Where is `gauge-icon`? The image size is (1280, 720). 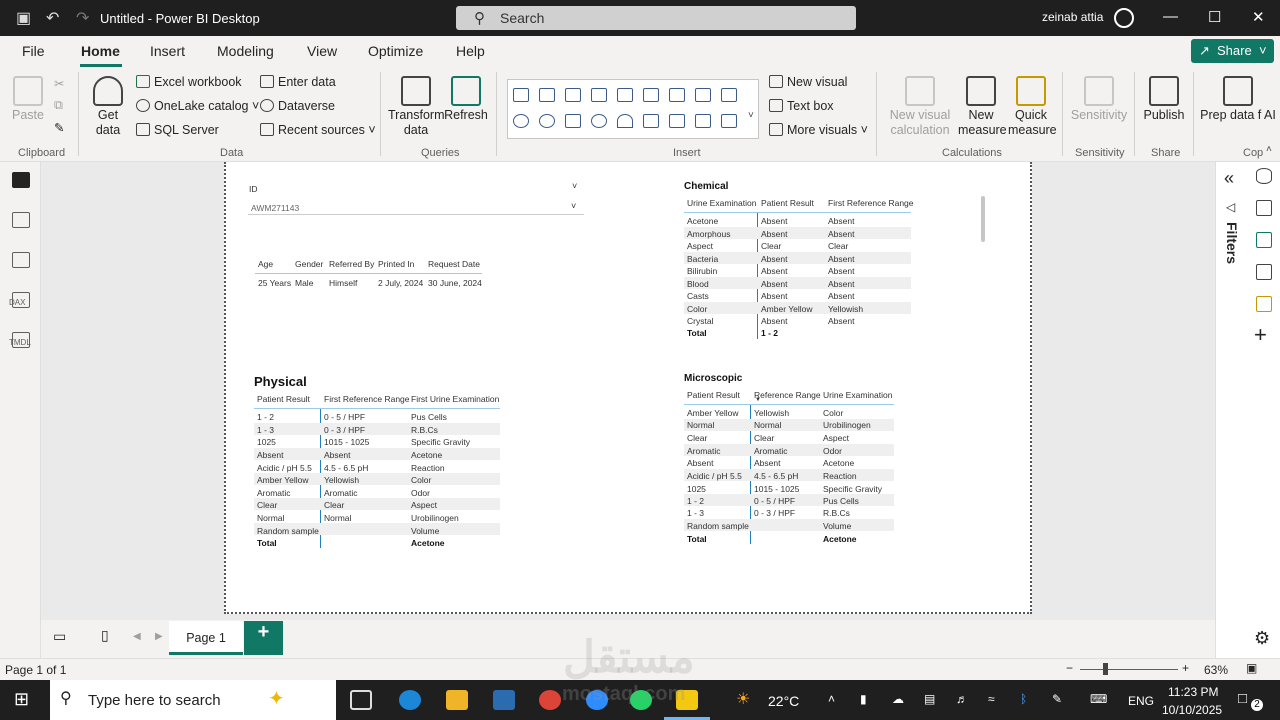 gauge-icon is located at coordinates (625, 121).